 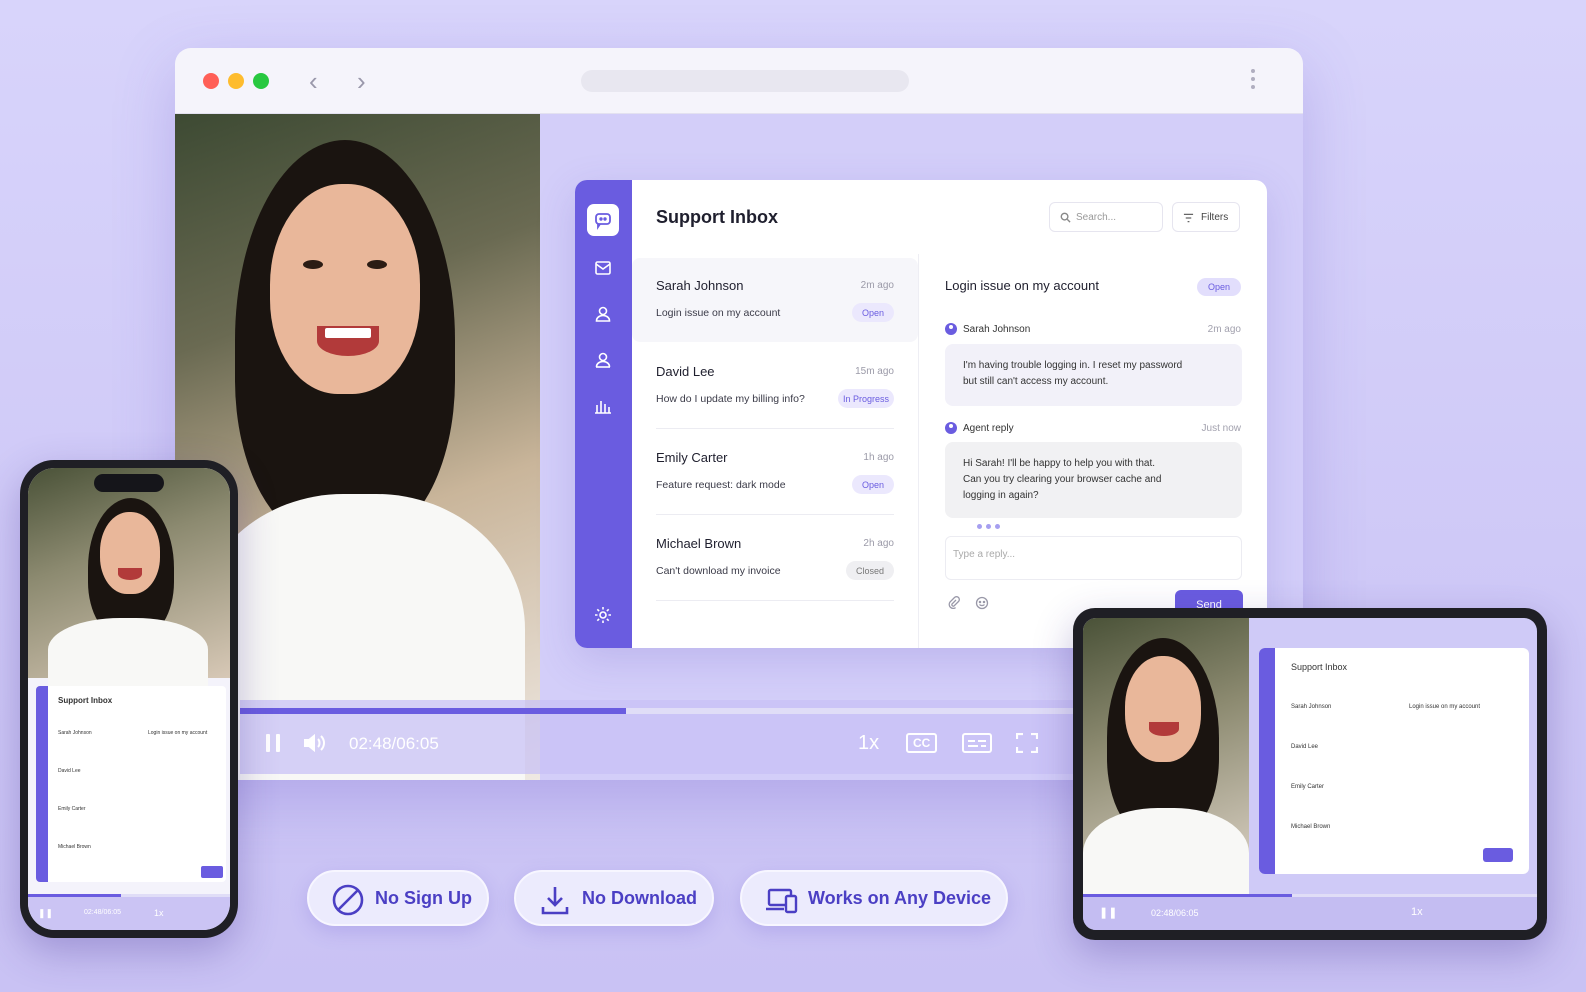 What do you see at coordinates (718, 313) in the screenshot?
I see `ticket-subject: Login issue on my account` at bounding box center [718, 313].